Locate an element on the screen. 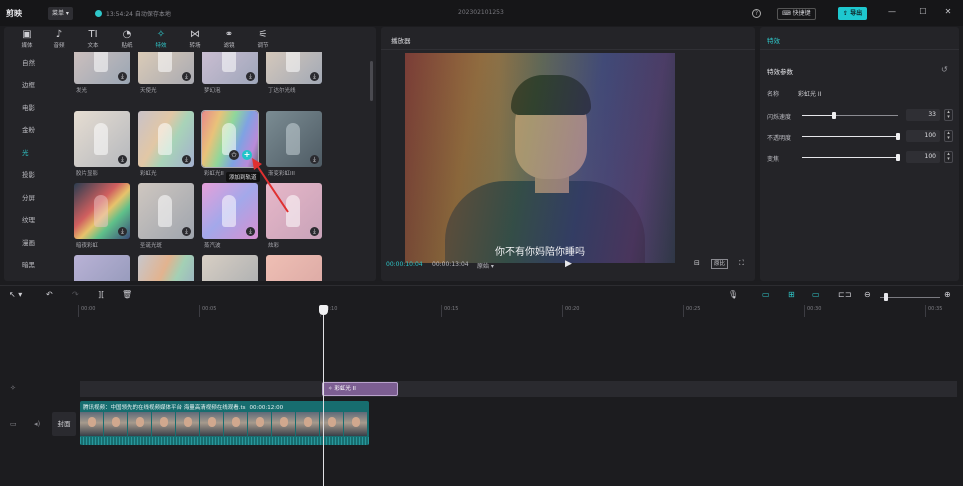 The height and width of the screenshot is (486, 963). preview-axis-icon: ⊏⊐ is located at coordinates (844, 294).